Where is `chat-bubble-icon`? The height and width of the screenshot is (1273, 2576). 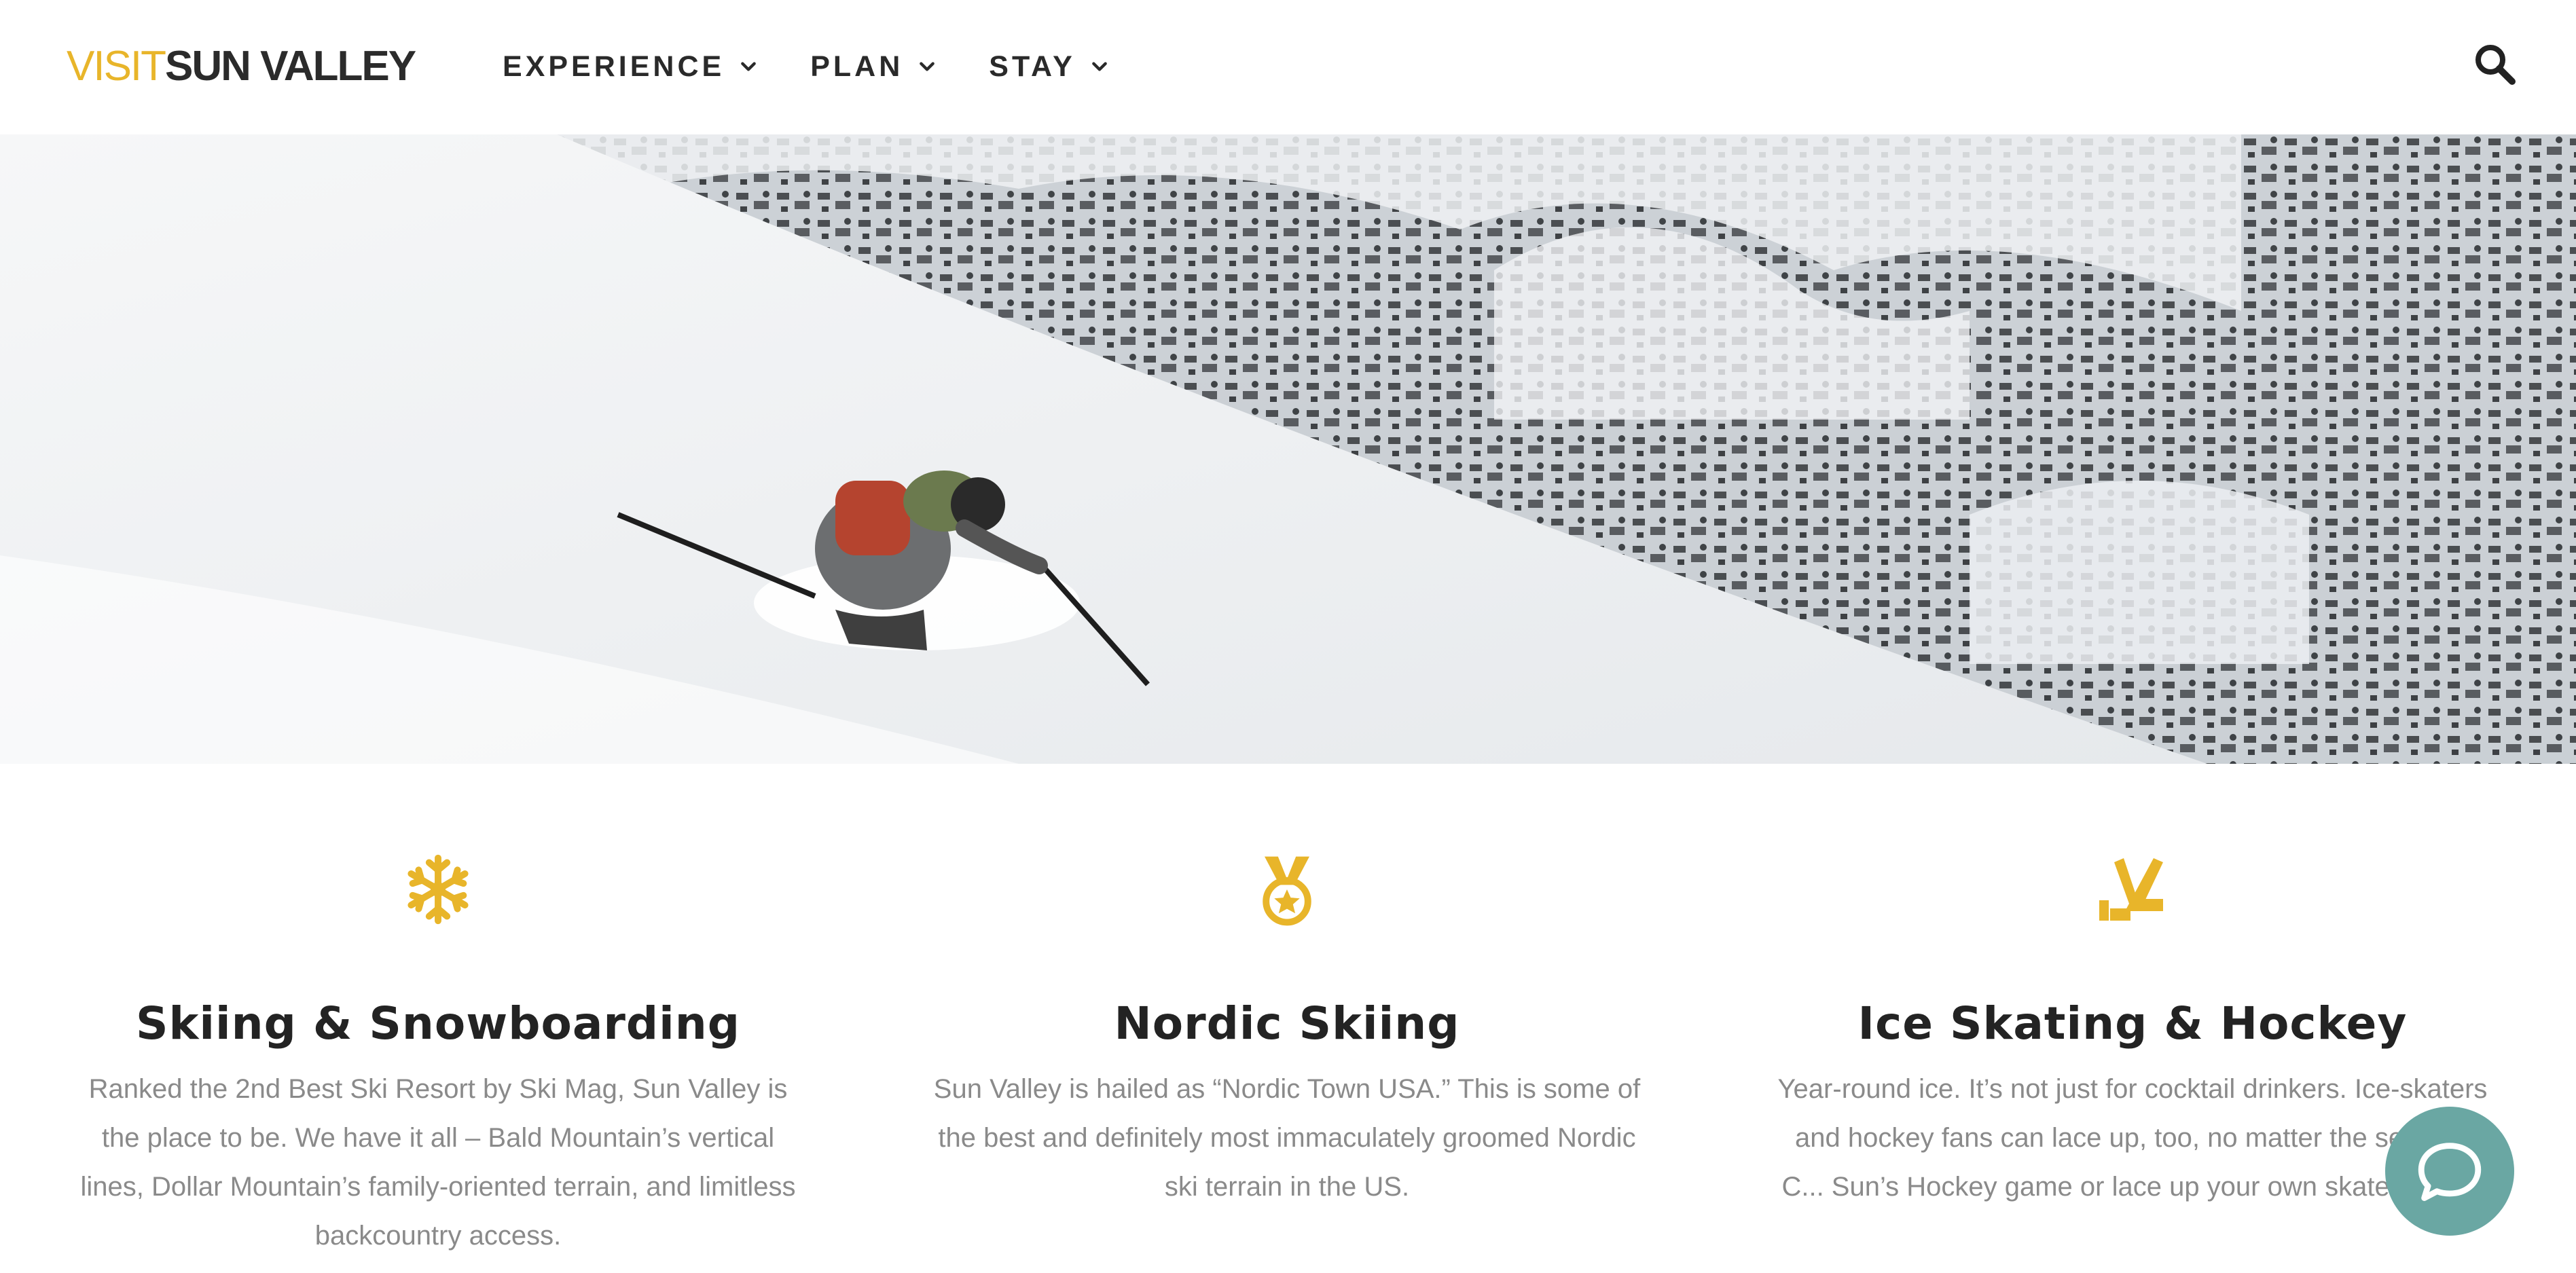 chat-bubble-icon is located at coordinates (2450, 1172).